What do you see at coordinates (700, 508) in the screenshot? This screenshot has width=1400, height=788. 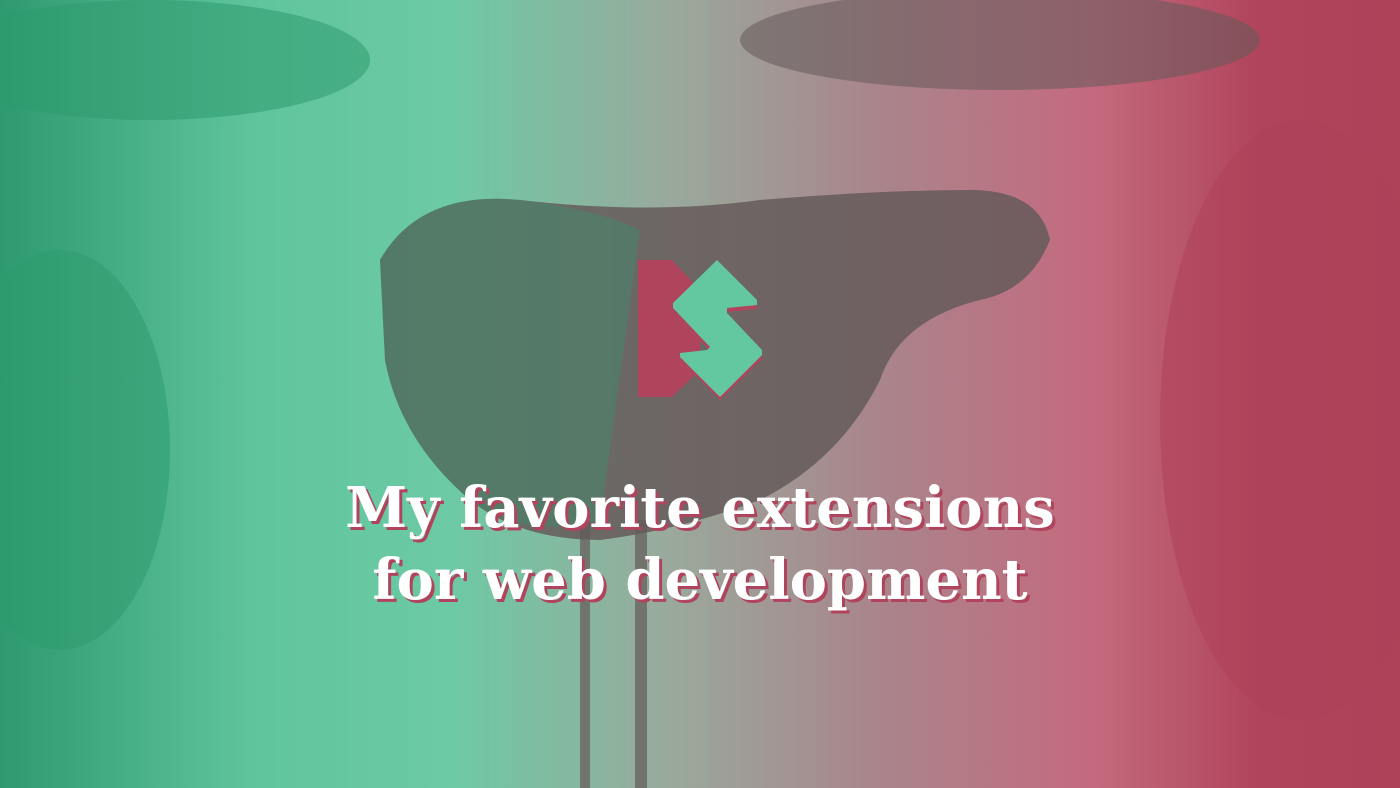 I see `title-line-1: My favorite extensions` at bounding box center [700, 508].